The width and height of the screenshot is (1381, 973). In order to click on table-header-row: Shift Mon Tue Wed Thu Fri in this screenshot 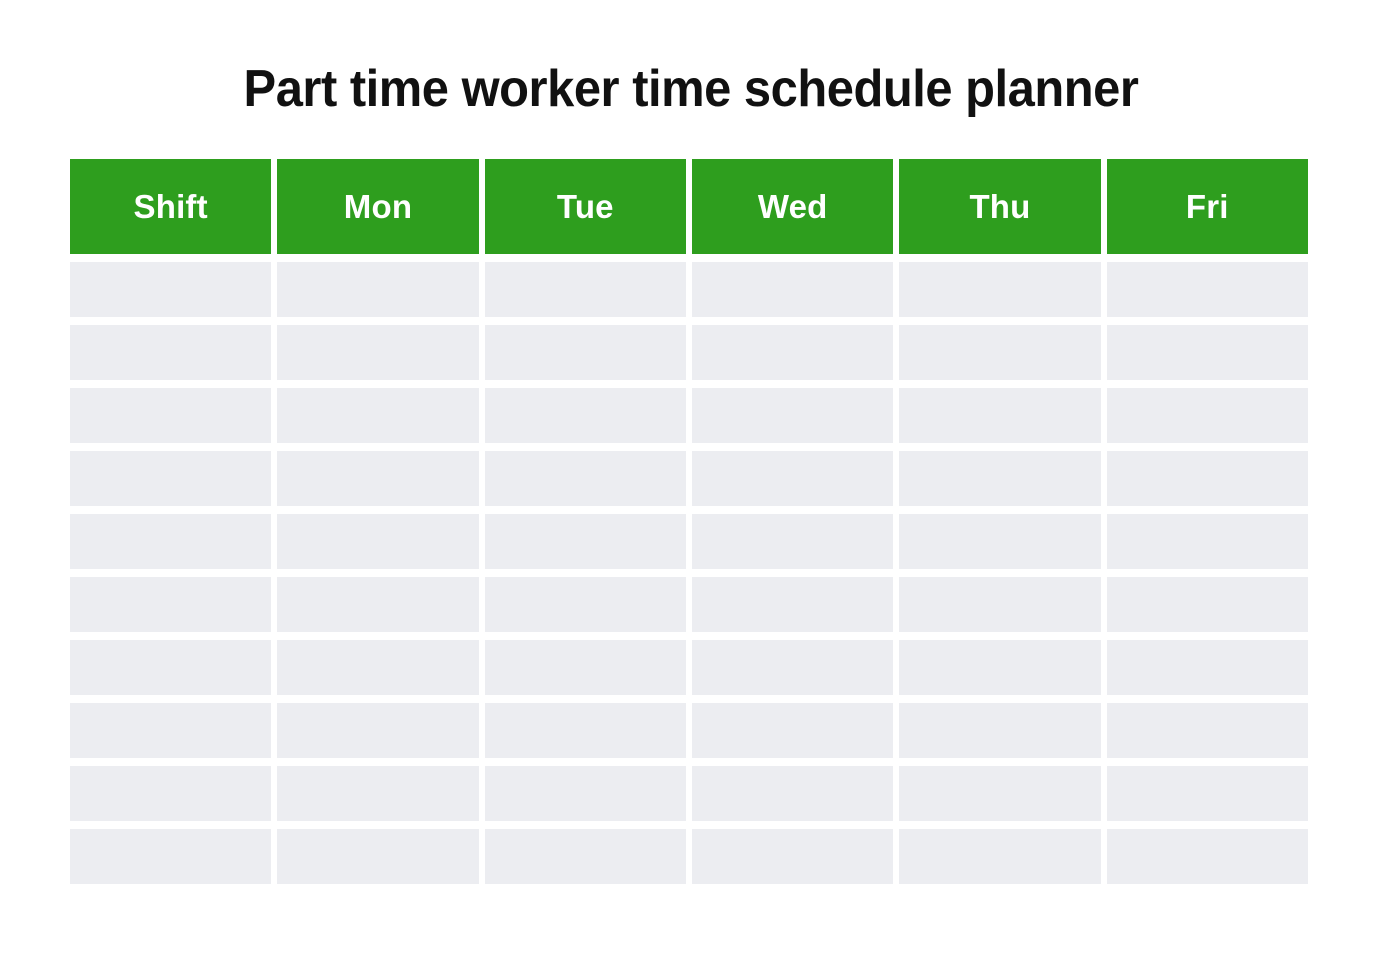, I will do `click(689, 206)`.